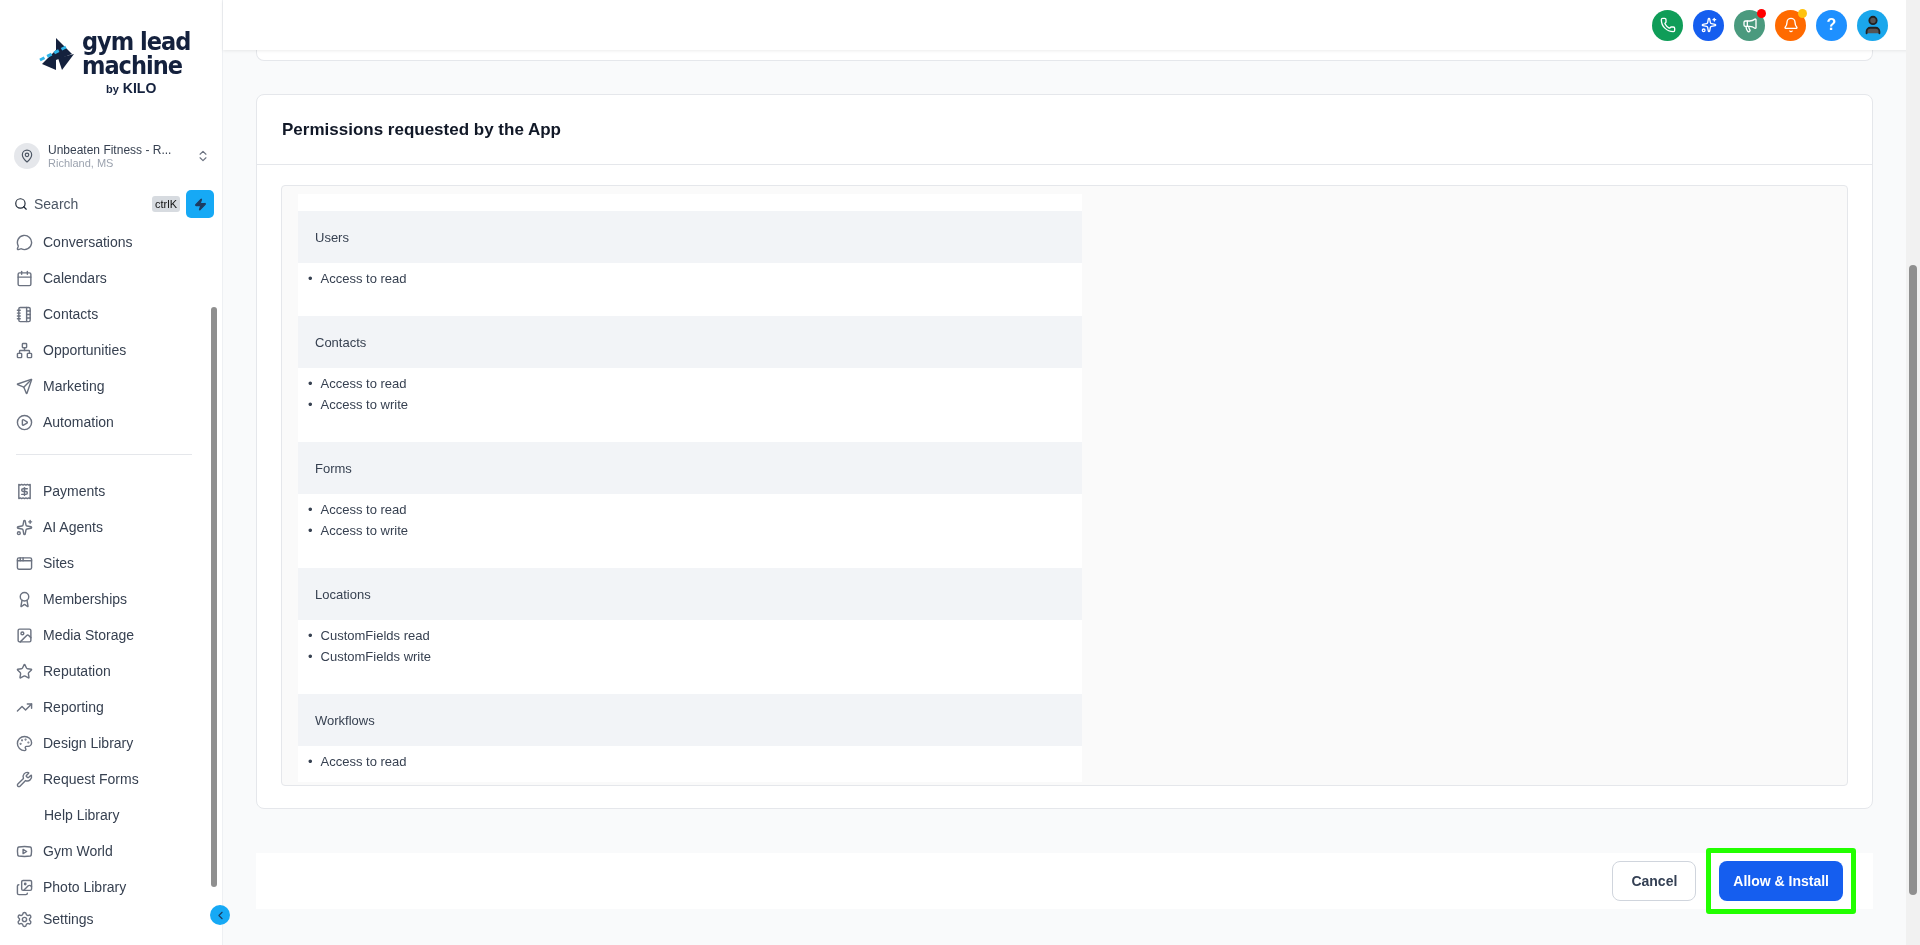 Image resolution: width=1920 pixels, height=945 pixels. I want to click on nav-item: Calendars, so click(104, 278).